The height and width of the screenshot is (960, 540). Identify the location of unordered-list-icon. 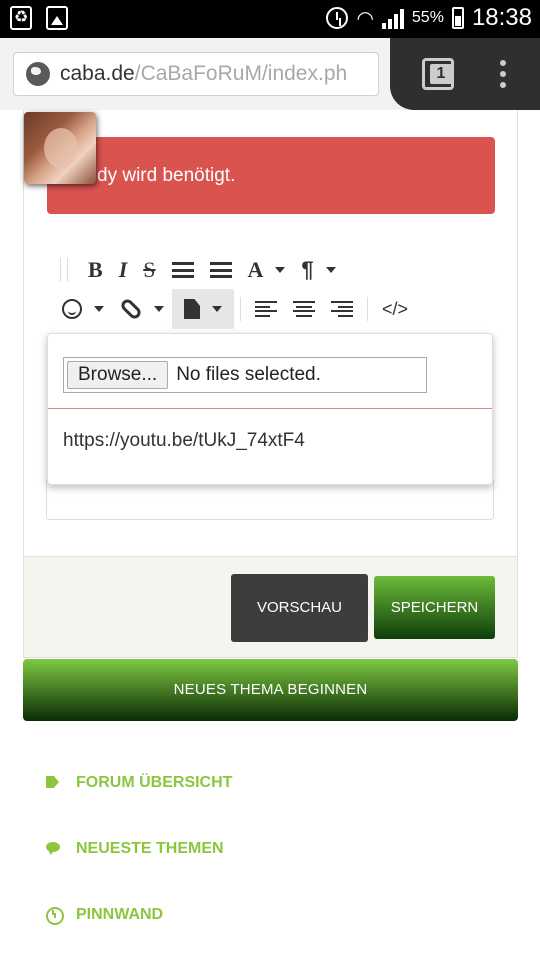
(220, 270).